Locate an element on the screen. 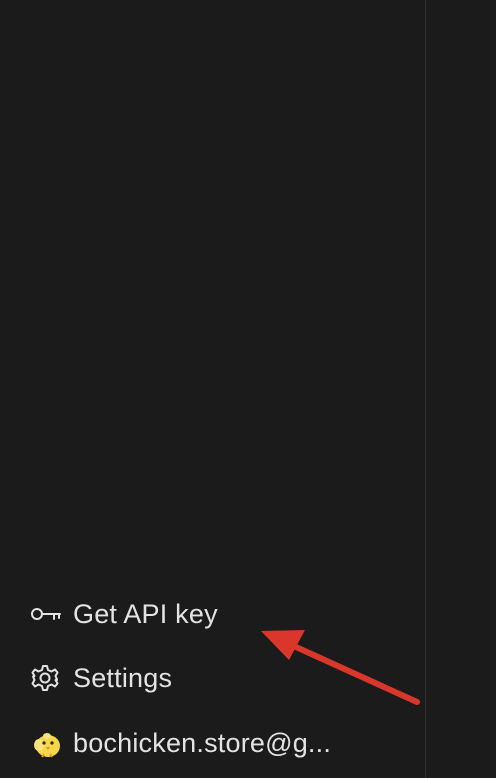 The image size is (496, 778). sidebar-item-settings: Settings is located at coordinates (101, 678).